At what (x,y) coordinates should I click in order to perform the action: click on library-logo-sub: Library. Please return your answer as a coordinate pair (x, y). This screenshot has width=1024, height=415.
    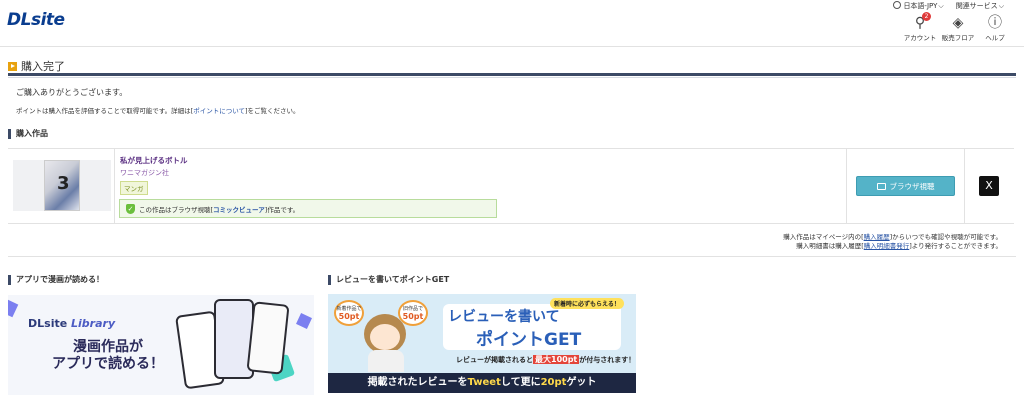
    Looking at the image, I should click on (93, 323).